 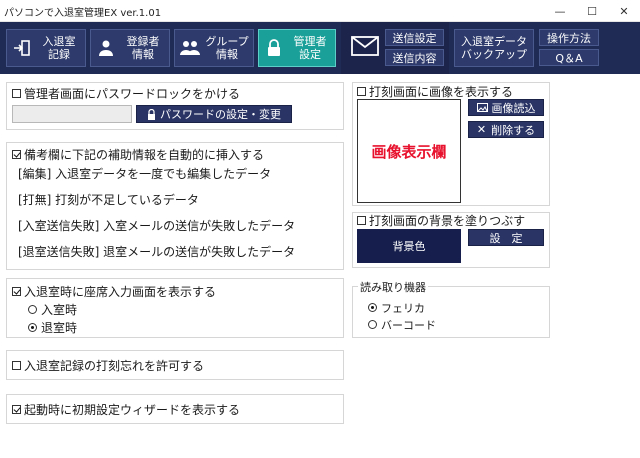 What do you see at coordinates (114, 366) in the screenshot?
I see `allow-forget-label: 入退室記録の打刻忘れを許可する` at bounding box center [114, 366].